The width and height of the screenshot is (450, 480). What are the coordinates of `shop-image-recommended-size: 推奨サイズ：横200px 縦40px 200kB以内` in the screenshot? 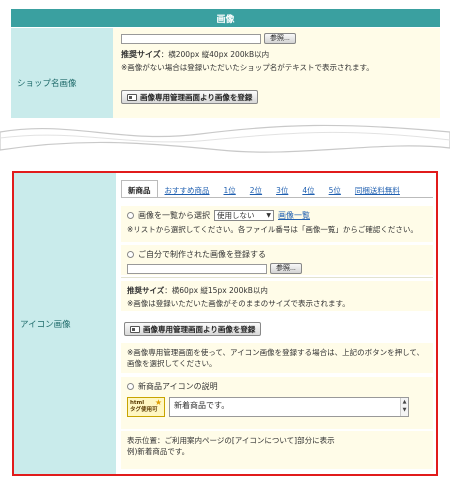 It's located at (276, 54).